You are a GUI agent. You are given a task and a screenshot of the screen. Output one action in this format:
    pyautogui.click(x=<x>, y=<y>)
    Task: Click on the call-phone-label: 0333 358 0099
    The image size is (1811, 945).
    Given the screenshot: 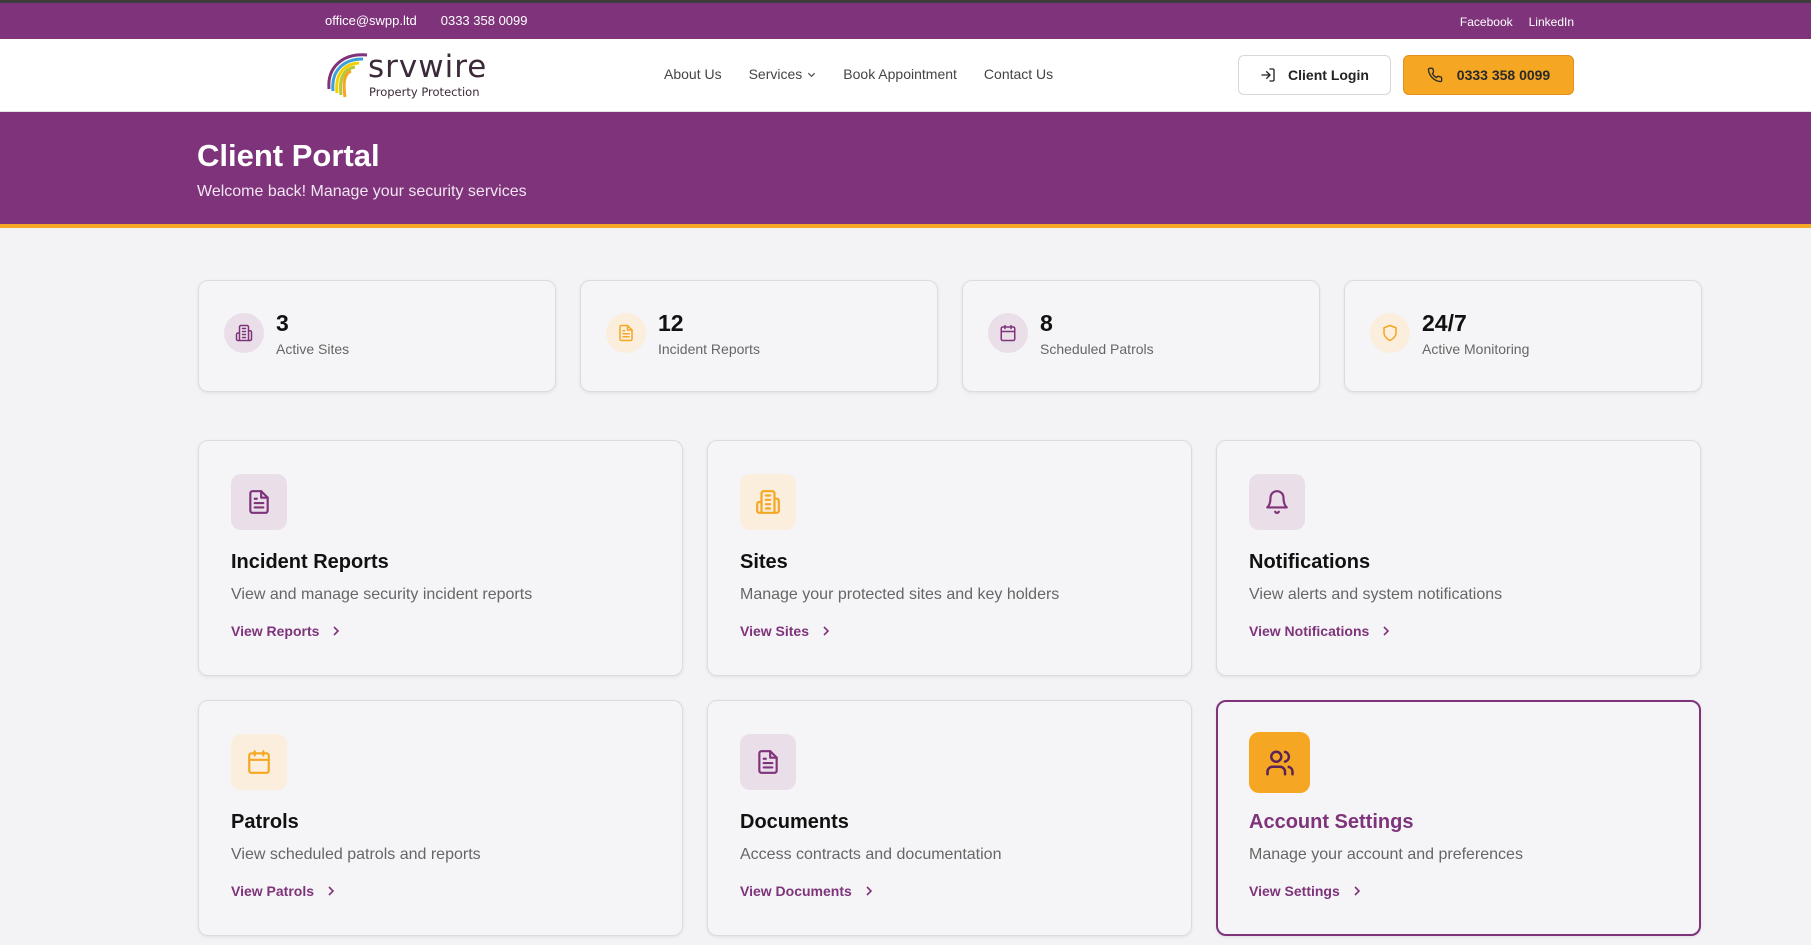 What is the action you would take?
    pyautogui.click(x=1503, y=75)
    